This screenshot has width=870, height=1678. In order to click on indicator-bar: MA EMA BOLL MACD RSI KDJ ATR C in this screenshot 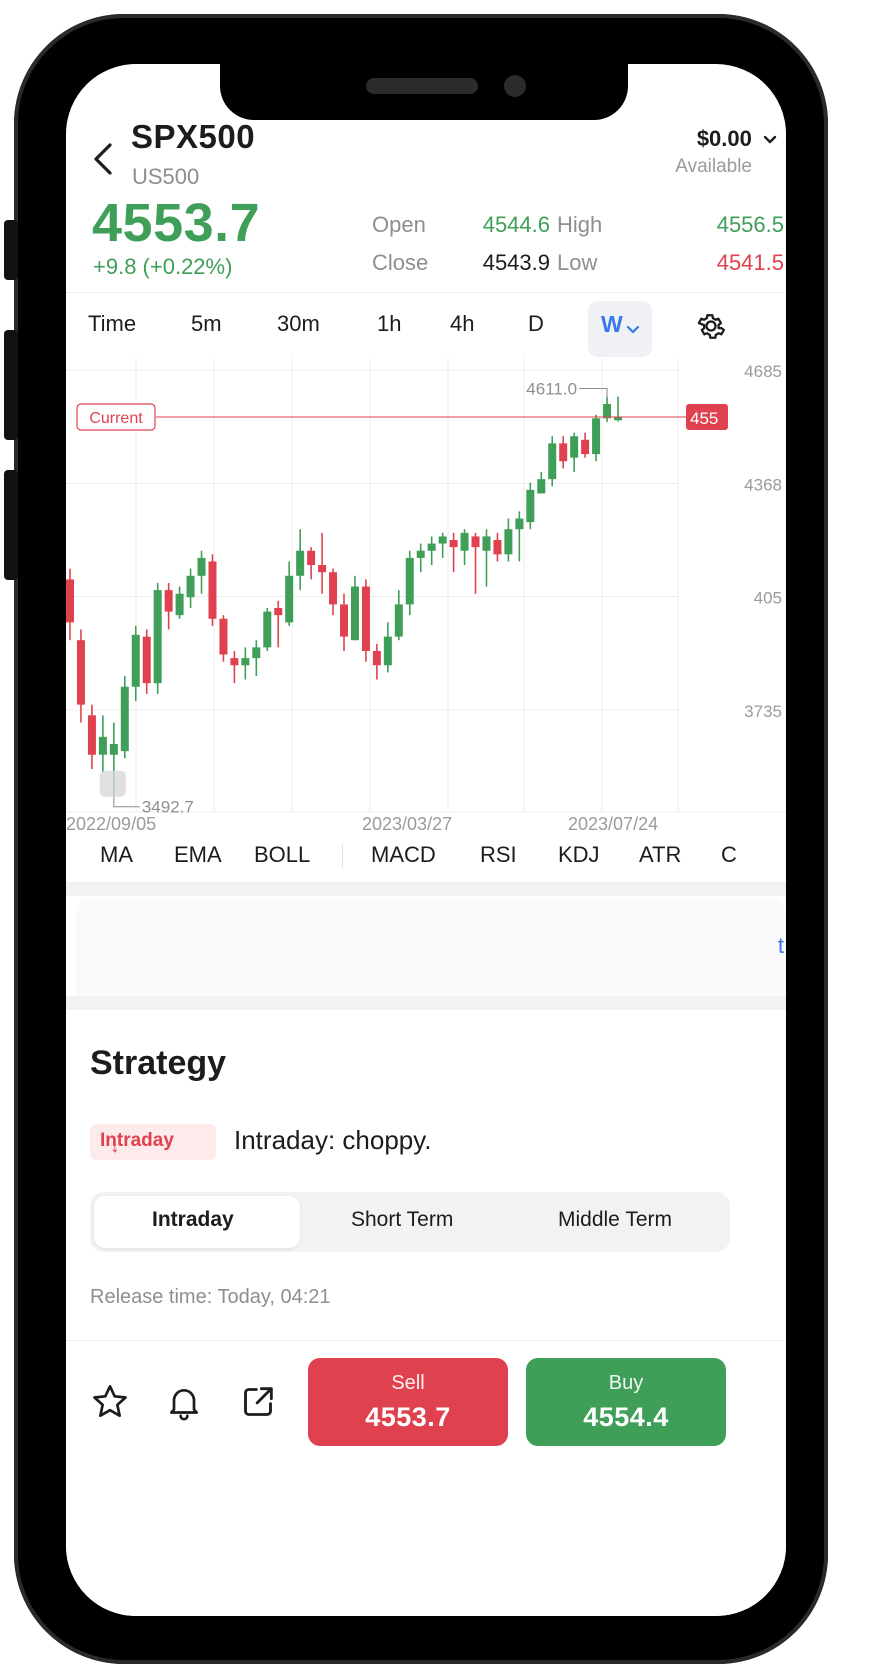, I will do `click(426, 854)`.